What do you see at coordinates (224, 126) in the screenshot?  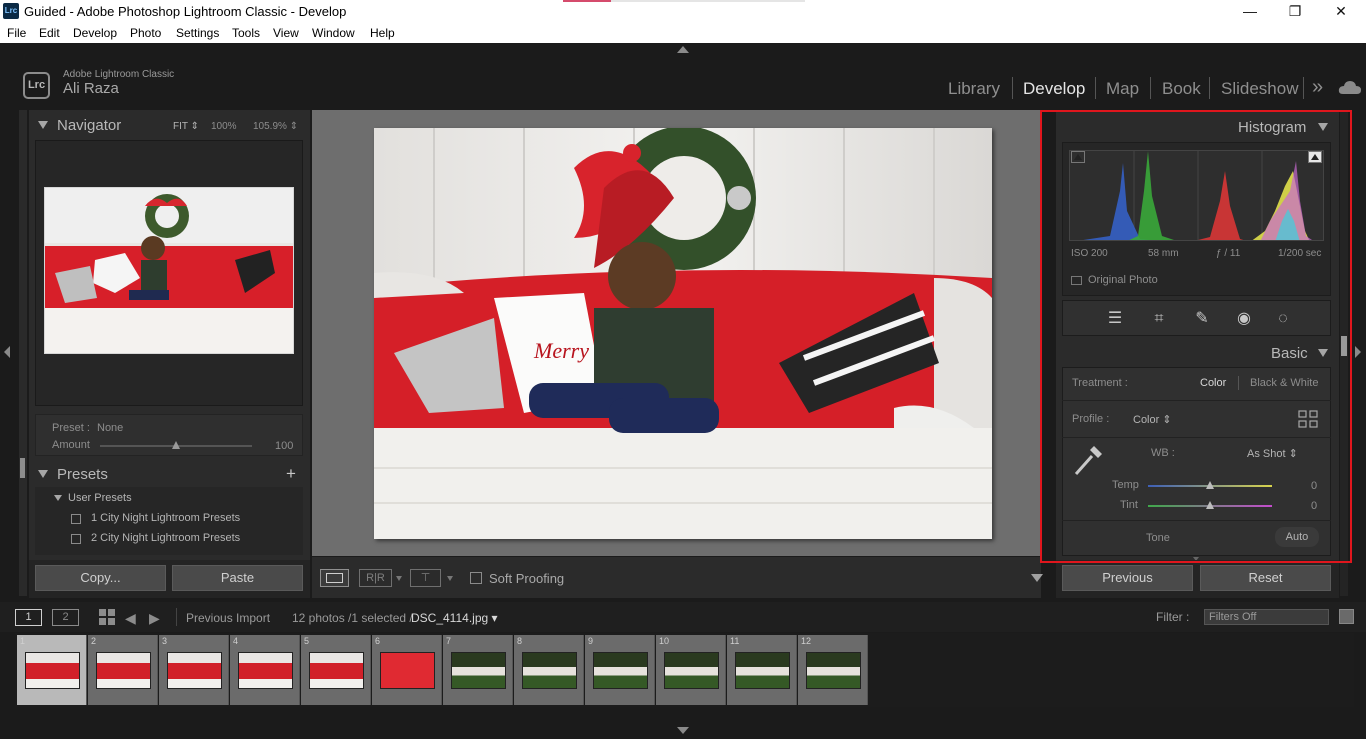 I see `zoom-100: 100%` at bounding box center [224, 126].